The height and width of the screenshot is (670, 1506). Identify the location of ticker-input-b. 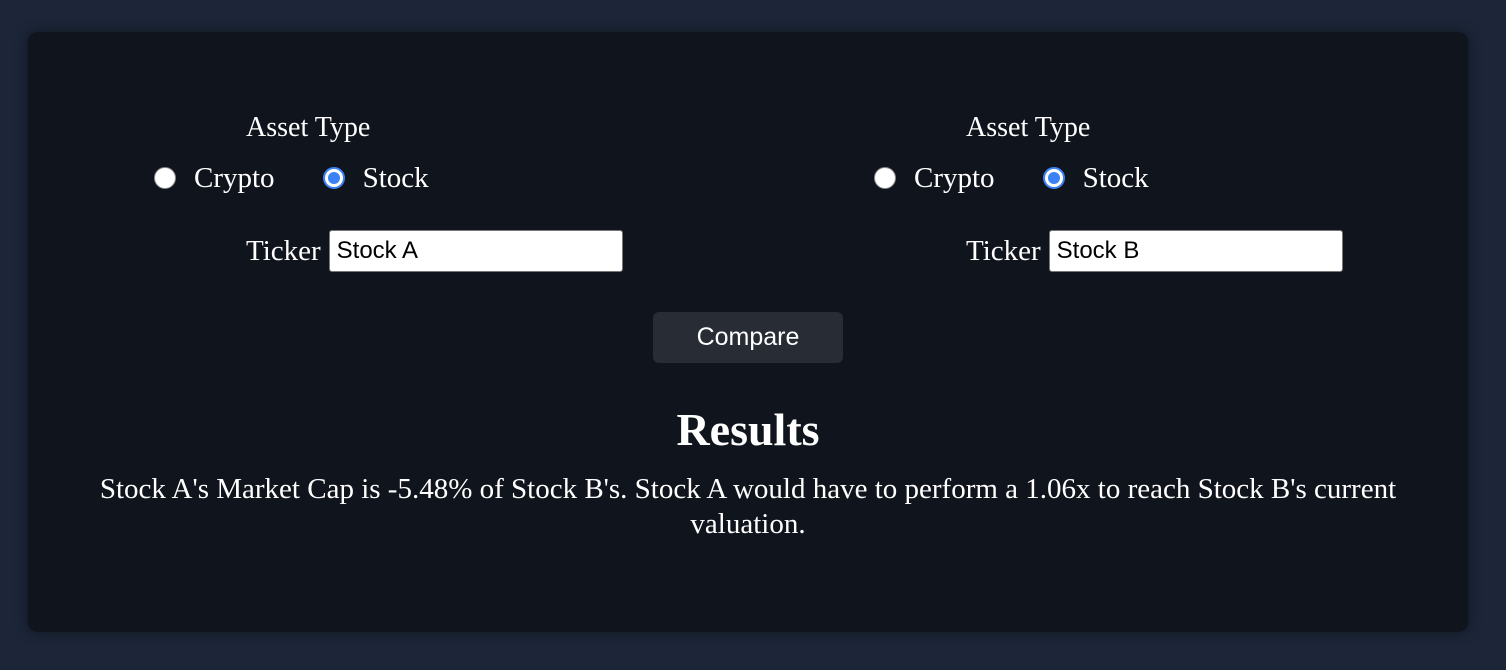
(1195, 251).